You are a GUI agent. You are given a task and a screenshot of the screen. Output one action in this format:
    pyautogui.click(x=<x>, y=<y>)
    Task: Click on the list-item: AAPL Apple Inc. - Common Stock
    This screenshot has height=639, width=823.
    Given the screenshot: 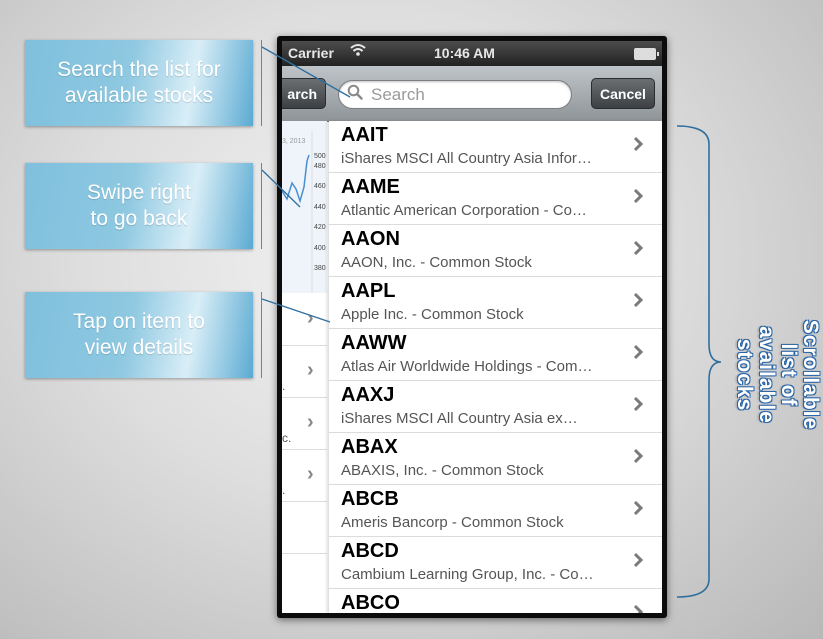 What is the action you would take?
    pyautogui.click(x=495, y=303)
    